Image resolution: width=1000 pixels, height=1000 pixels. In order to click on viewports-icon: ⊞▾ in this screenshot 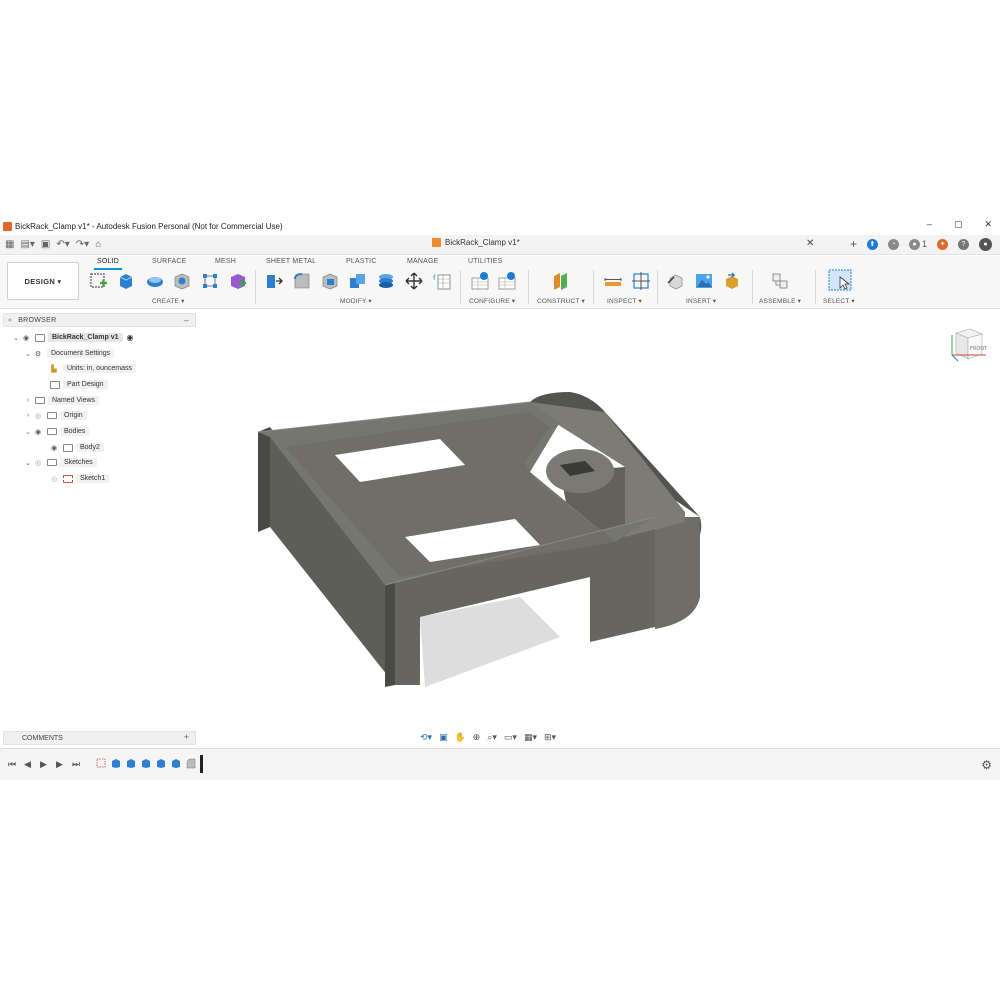, I will do `click(550, 737)`.